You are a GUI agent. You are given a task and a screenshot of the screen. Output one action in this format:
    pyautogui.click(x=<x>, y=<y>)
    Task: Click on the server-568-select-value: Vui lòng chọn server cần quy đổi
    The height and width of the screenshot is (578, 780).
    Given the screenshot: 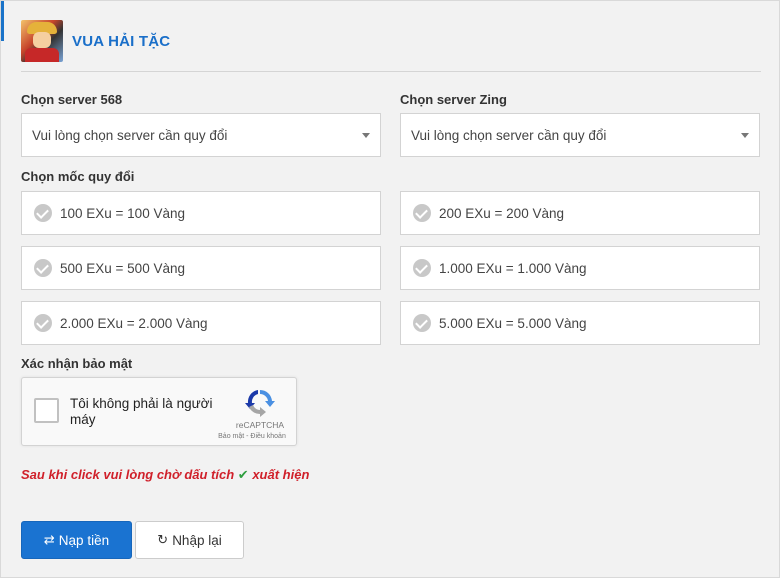 What is the action you would take?
    pyautogui.click(x=130, y=135)
    